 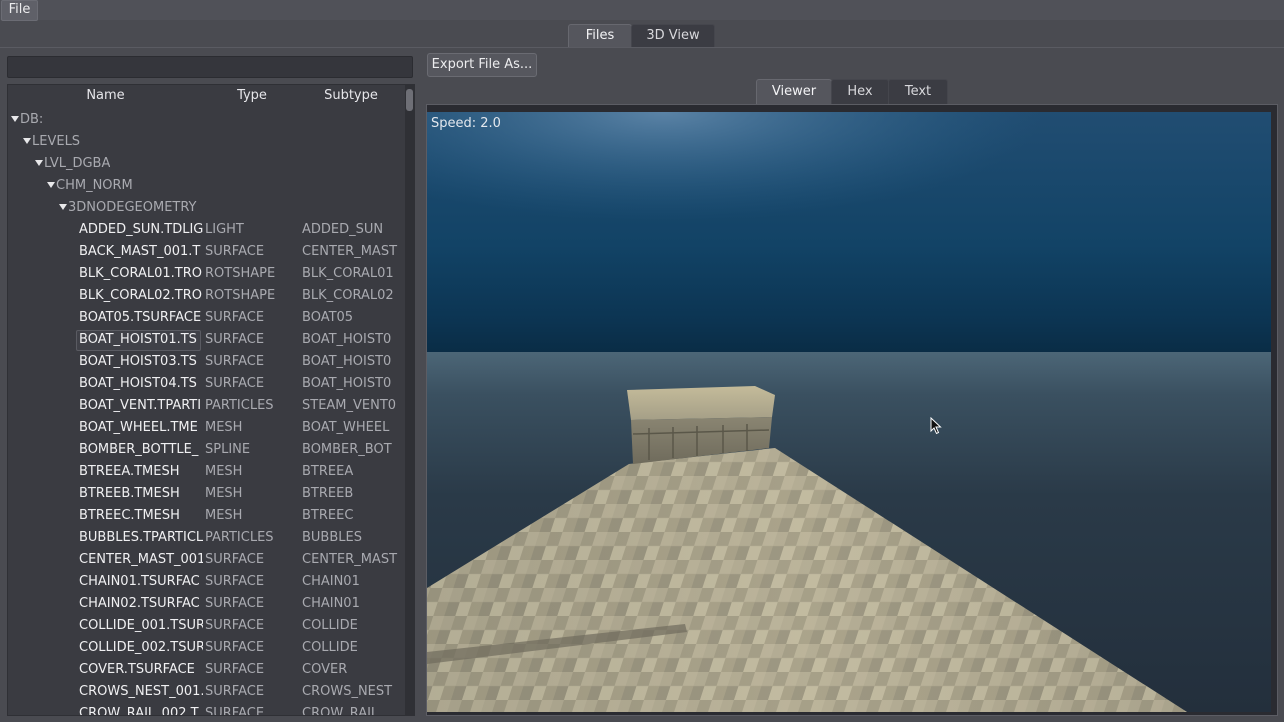 I want to click on speed-readout: Speed: 2.0, so click(x=466, y=123).